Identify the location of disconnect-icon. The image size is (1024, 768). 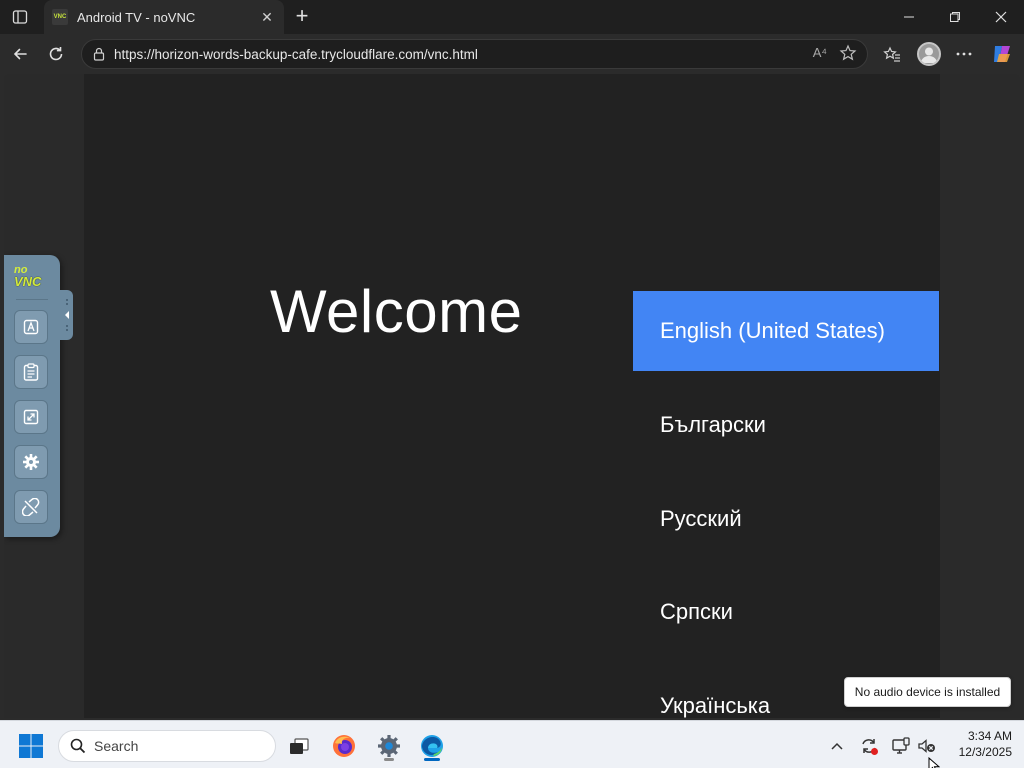
(31, 507).